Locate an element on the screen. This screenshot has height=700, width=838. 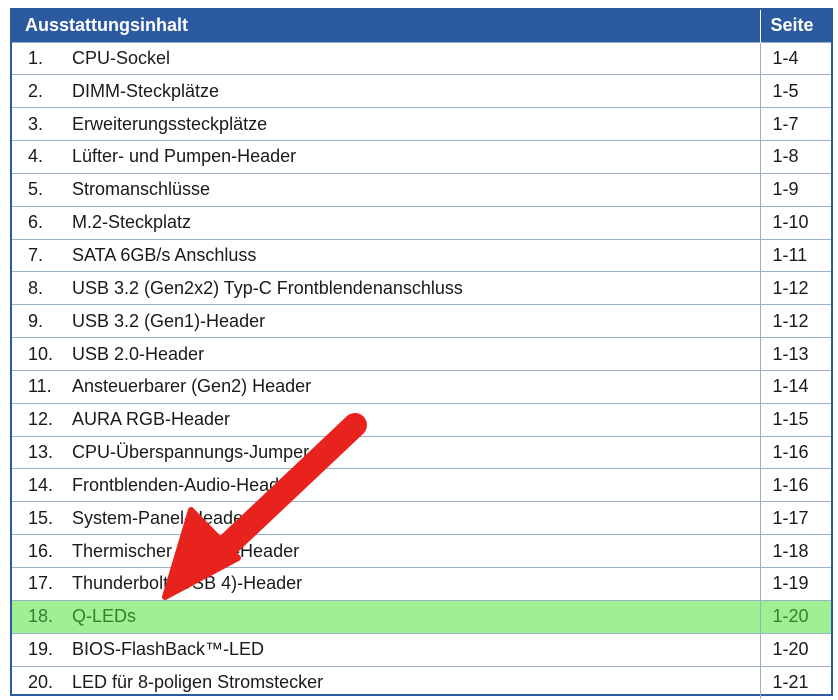
table-row: 2. DIMM-Steckplätze 1-5 is located at coordinates (421, 91).